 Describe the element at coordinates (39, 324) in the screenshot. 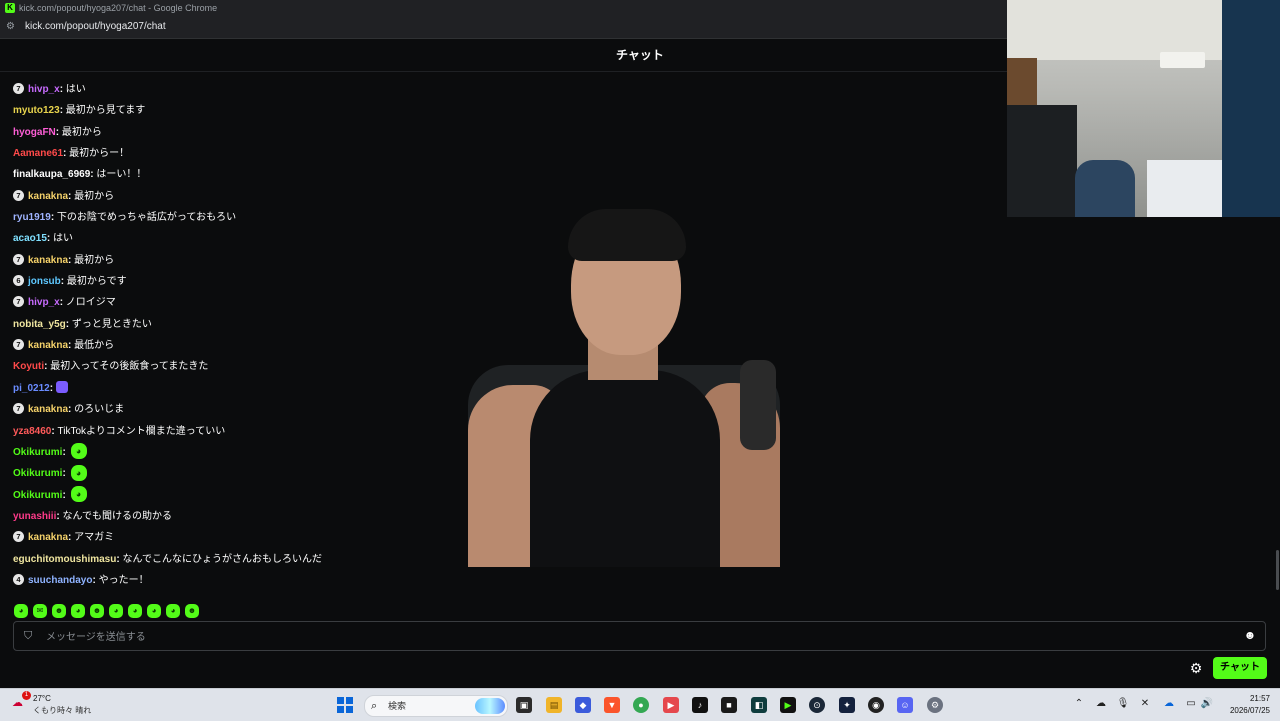

I see `chat-username: nobita_y5g` at that location.